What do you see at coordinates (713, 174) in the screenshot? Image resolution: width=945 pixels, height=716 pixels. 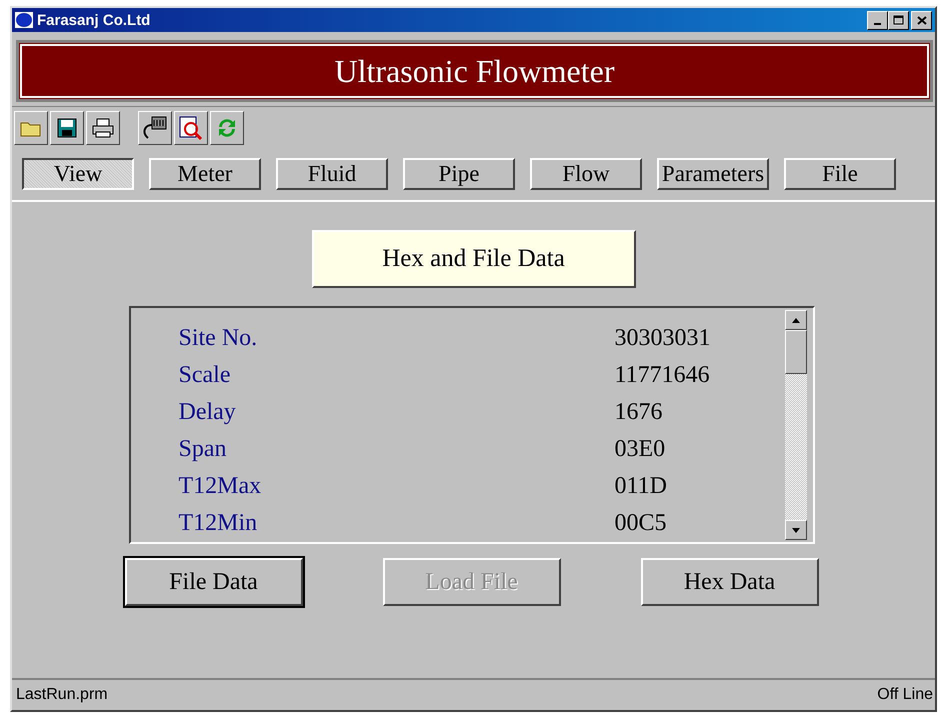 I see `tab: Parameters` at bounding box center [713, 174].